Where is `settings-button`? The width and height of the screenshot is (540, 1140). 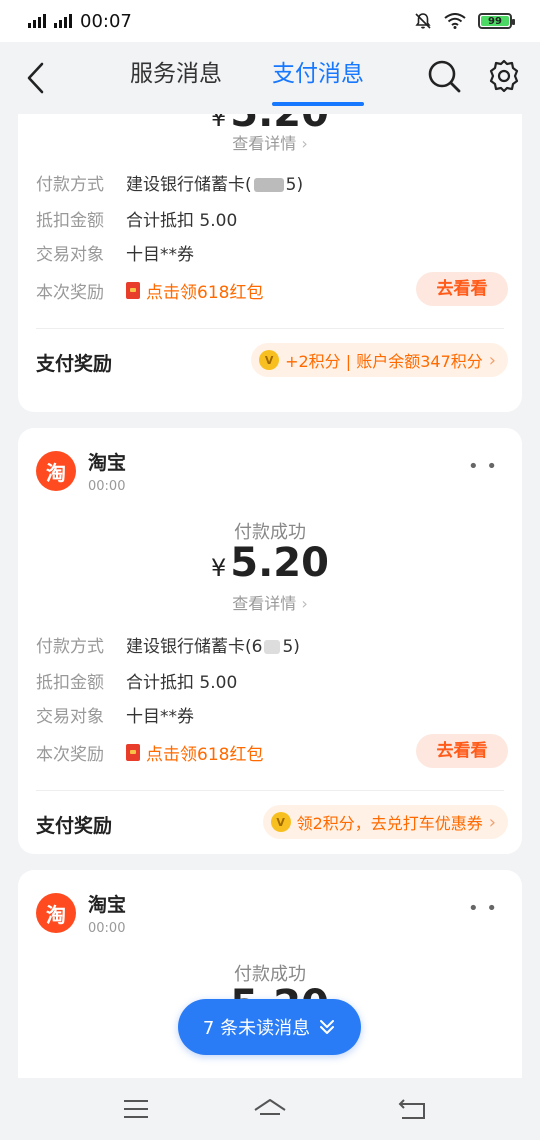 settings-button is located at coordinates (504, 76).